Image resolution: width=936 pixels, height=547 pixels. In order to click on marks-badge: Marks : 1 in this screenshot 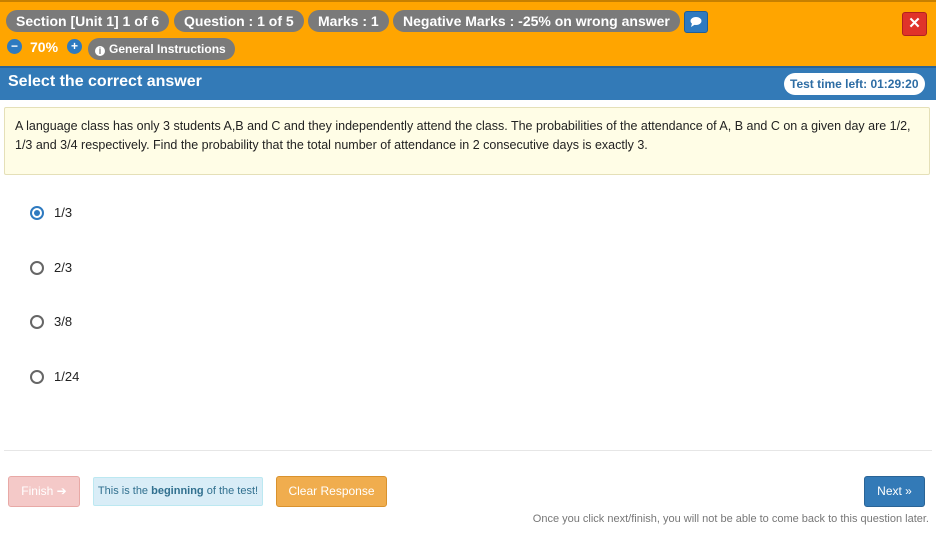, I will do `click(348, 21)`.